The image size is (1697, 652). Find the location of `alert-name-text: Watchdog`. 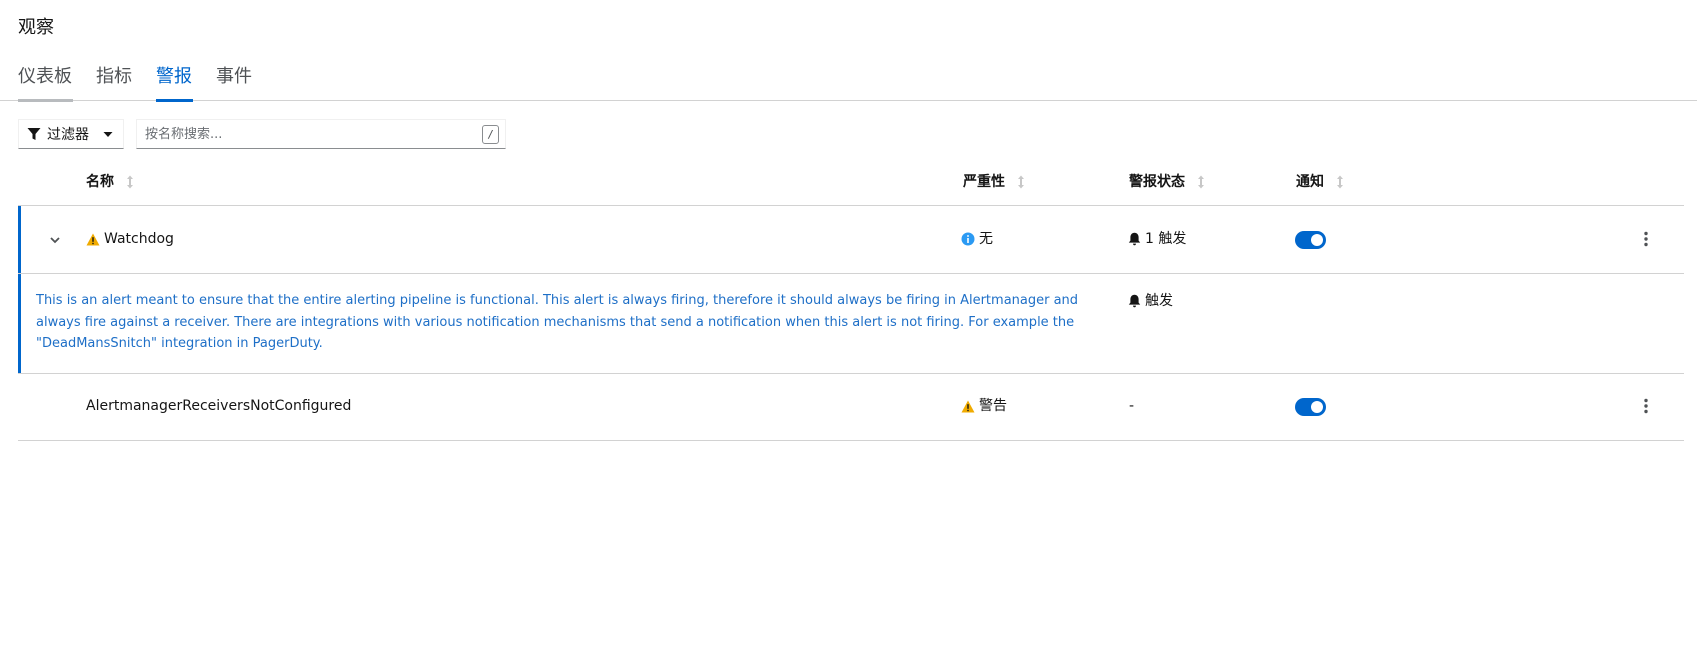

alert-name-text: Watchdog is located at coordinates (139, 239).